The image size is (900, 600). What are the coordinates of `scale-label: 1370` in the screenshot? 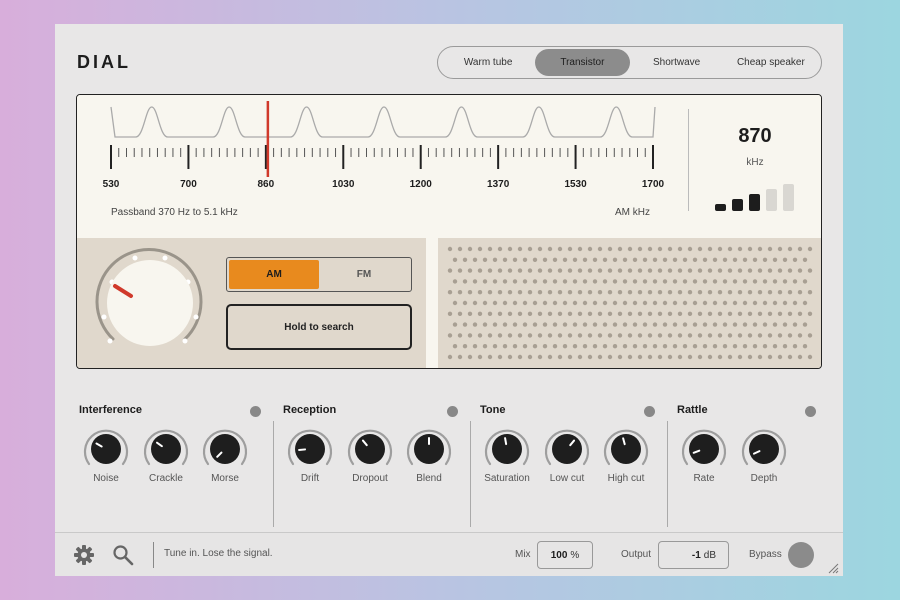 It's located at (498, 184).